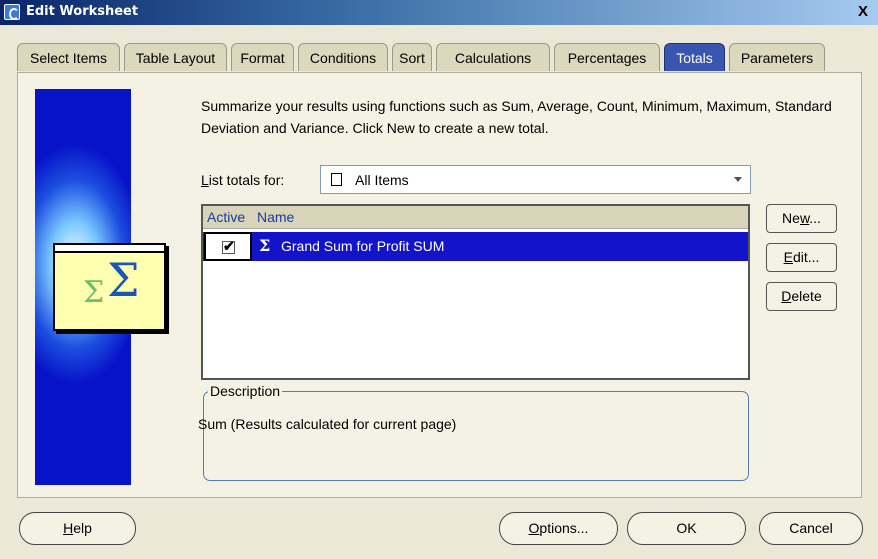  I want to click on list-totals-select: All Items, so click(535, 179).